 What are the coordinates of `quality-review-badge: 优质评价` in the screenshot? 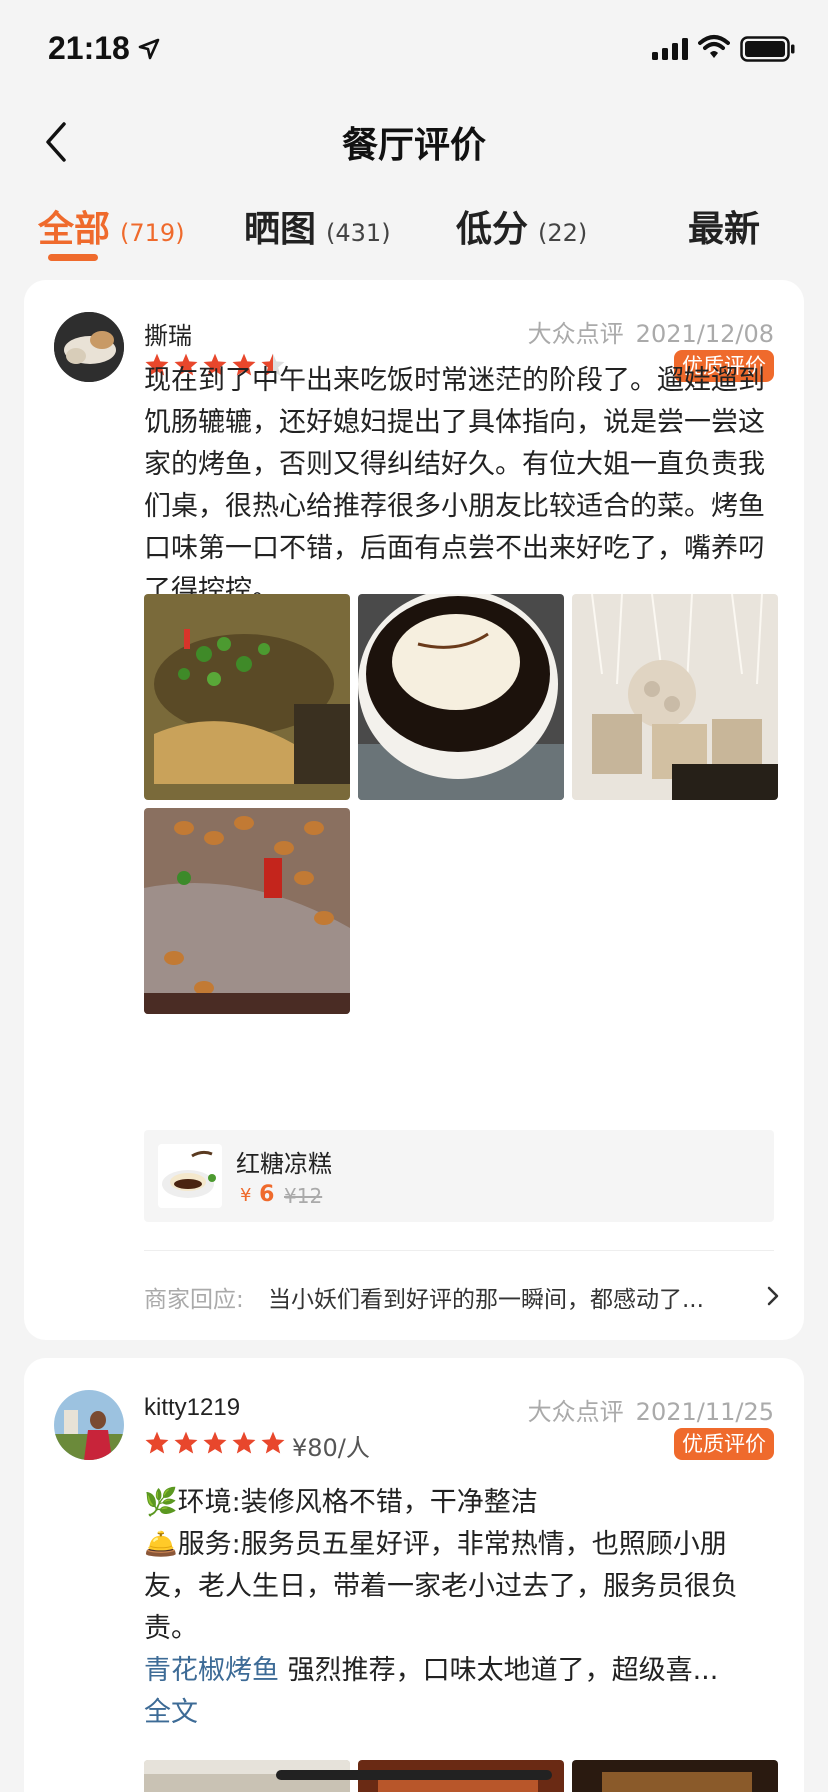 It's located at (724, 1444).